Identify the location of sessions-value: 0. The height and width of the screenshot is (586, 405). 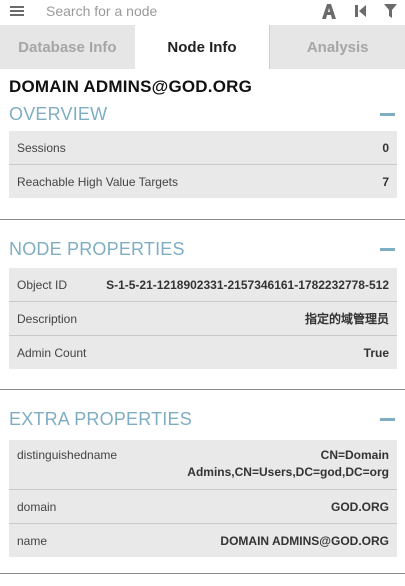
(385, 148).